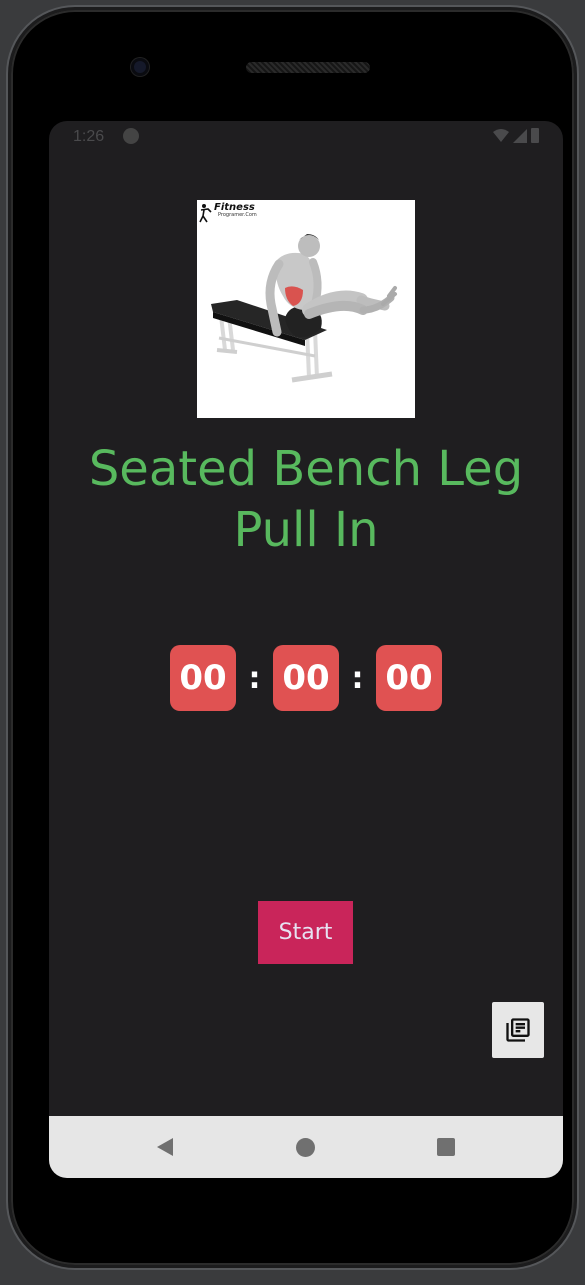 This screenshot has height=1285, width=585. I want to click on exercise-title: Seated Bench Leg Pull In, so click(306, 499).